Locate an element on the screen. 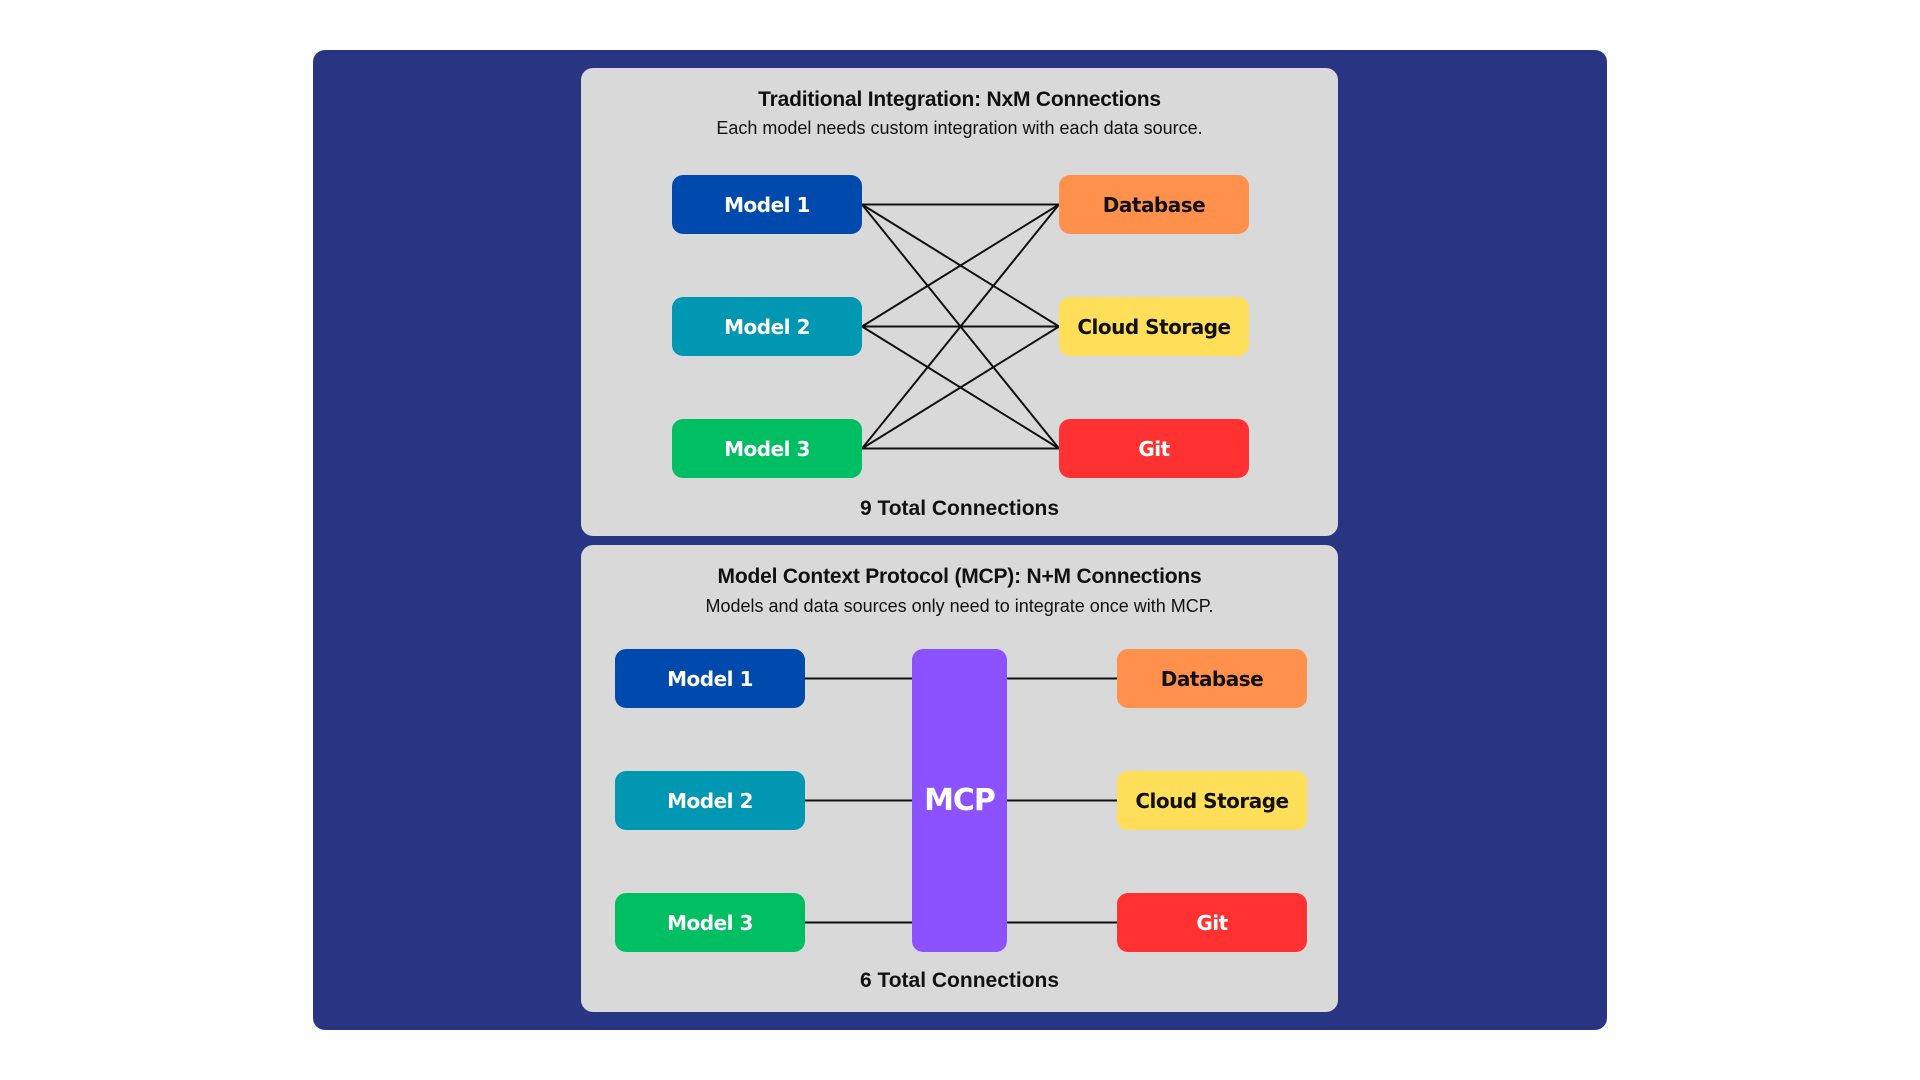 The image size is (1920, 1080). mcp-total-connections: 6 Total Connections is located at coordinates (959, 980).